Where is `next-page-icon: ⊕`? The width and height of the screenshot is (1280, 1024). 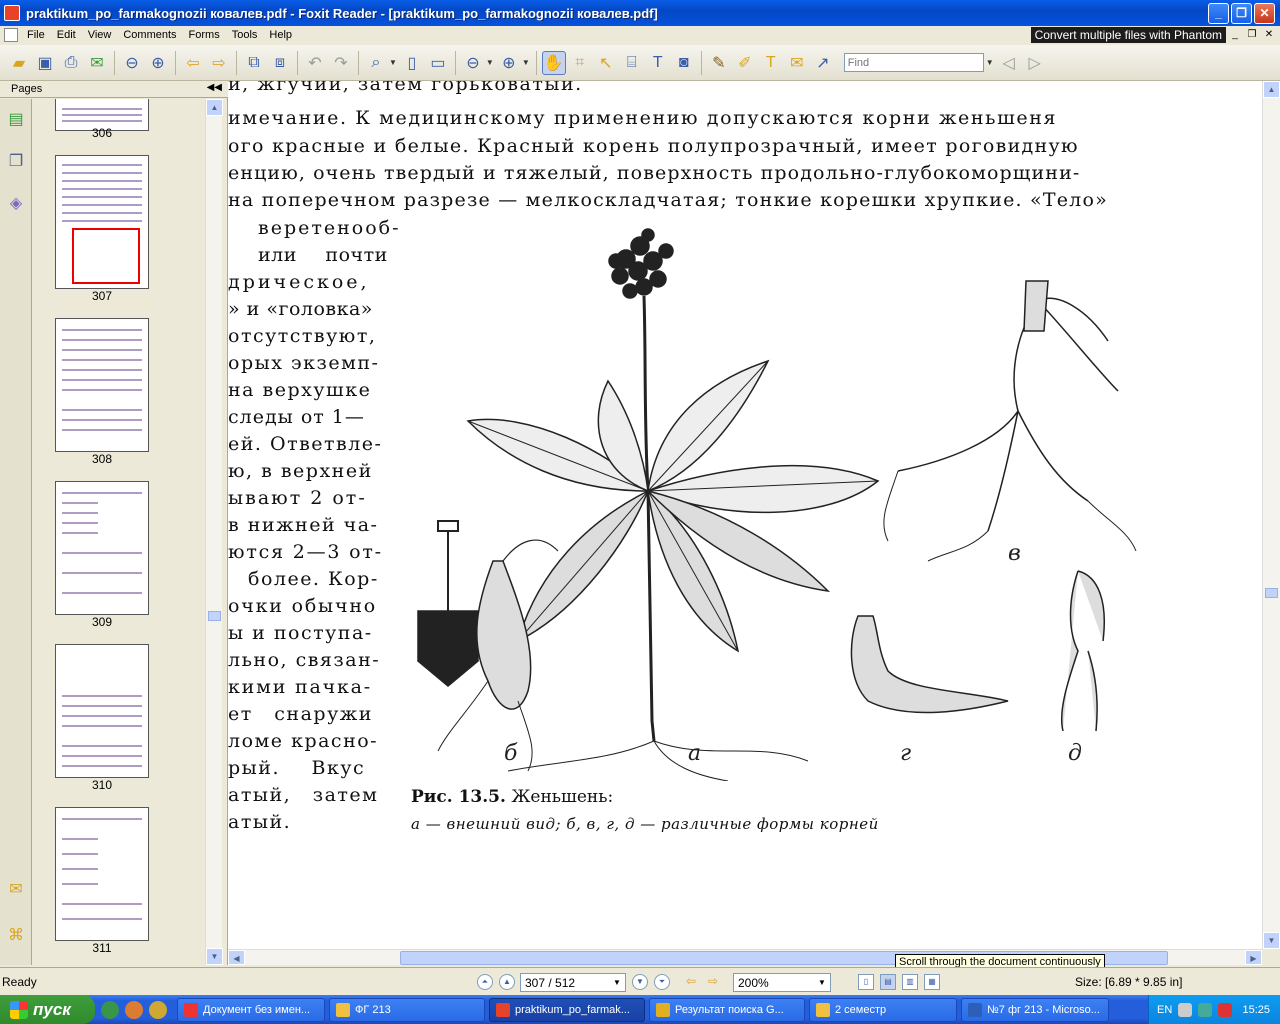
next-page-icon: ⊕ is located at coordinates (158, 63).